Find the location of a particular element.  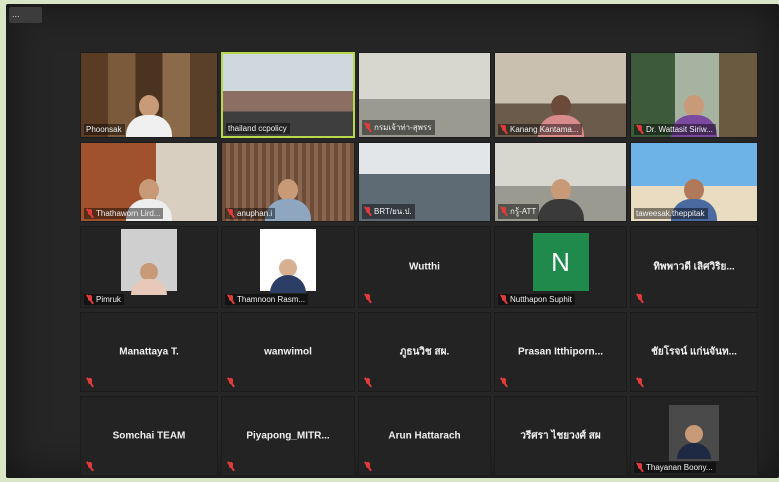

video-tile: taweesak.theppitak is located at coordinates (694, 182).